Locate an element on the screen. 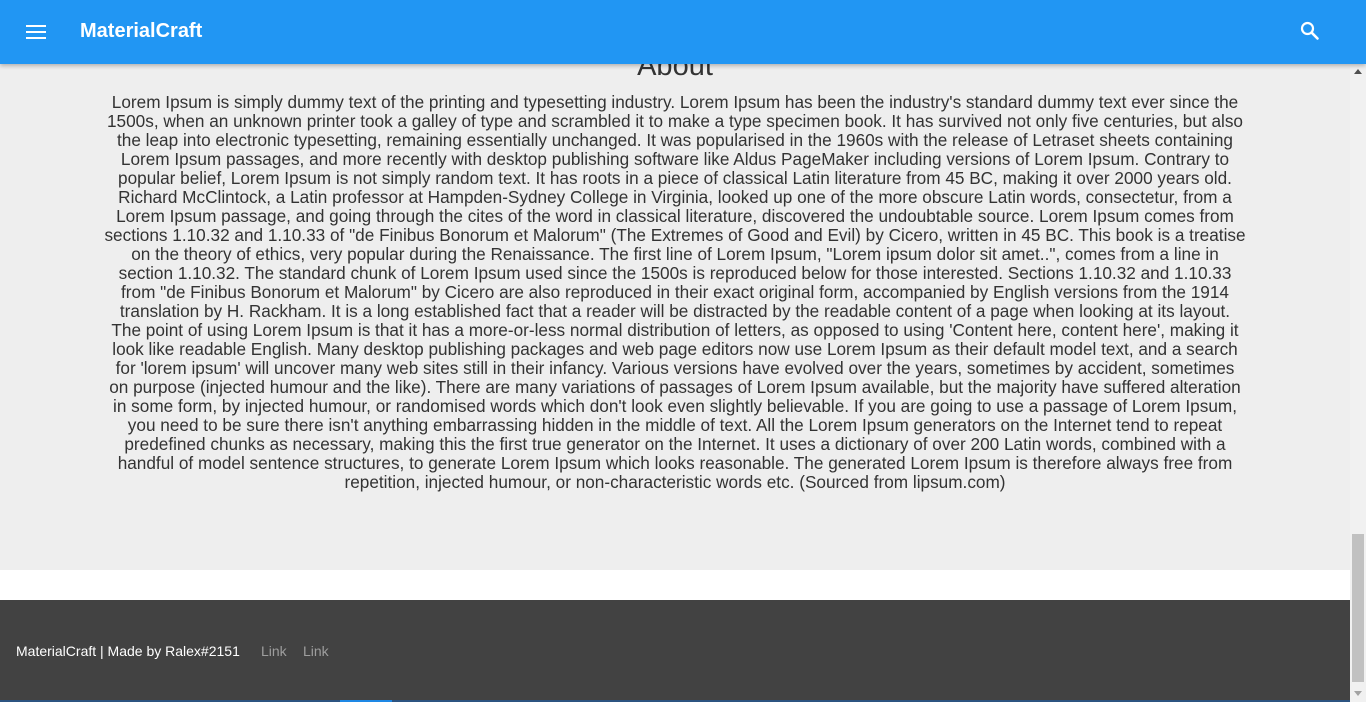 The image size is (1366, 702). scroll-down-icon is located at coordinates (1358, 693).